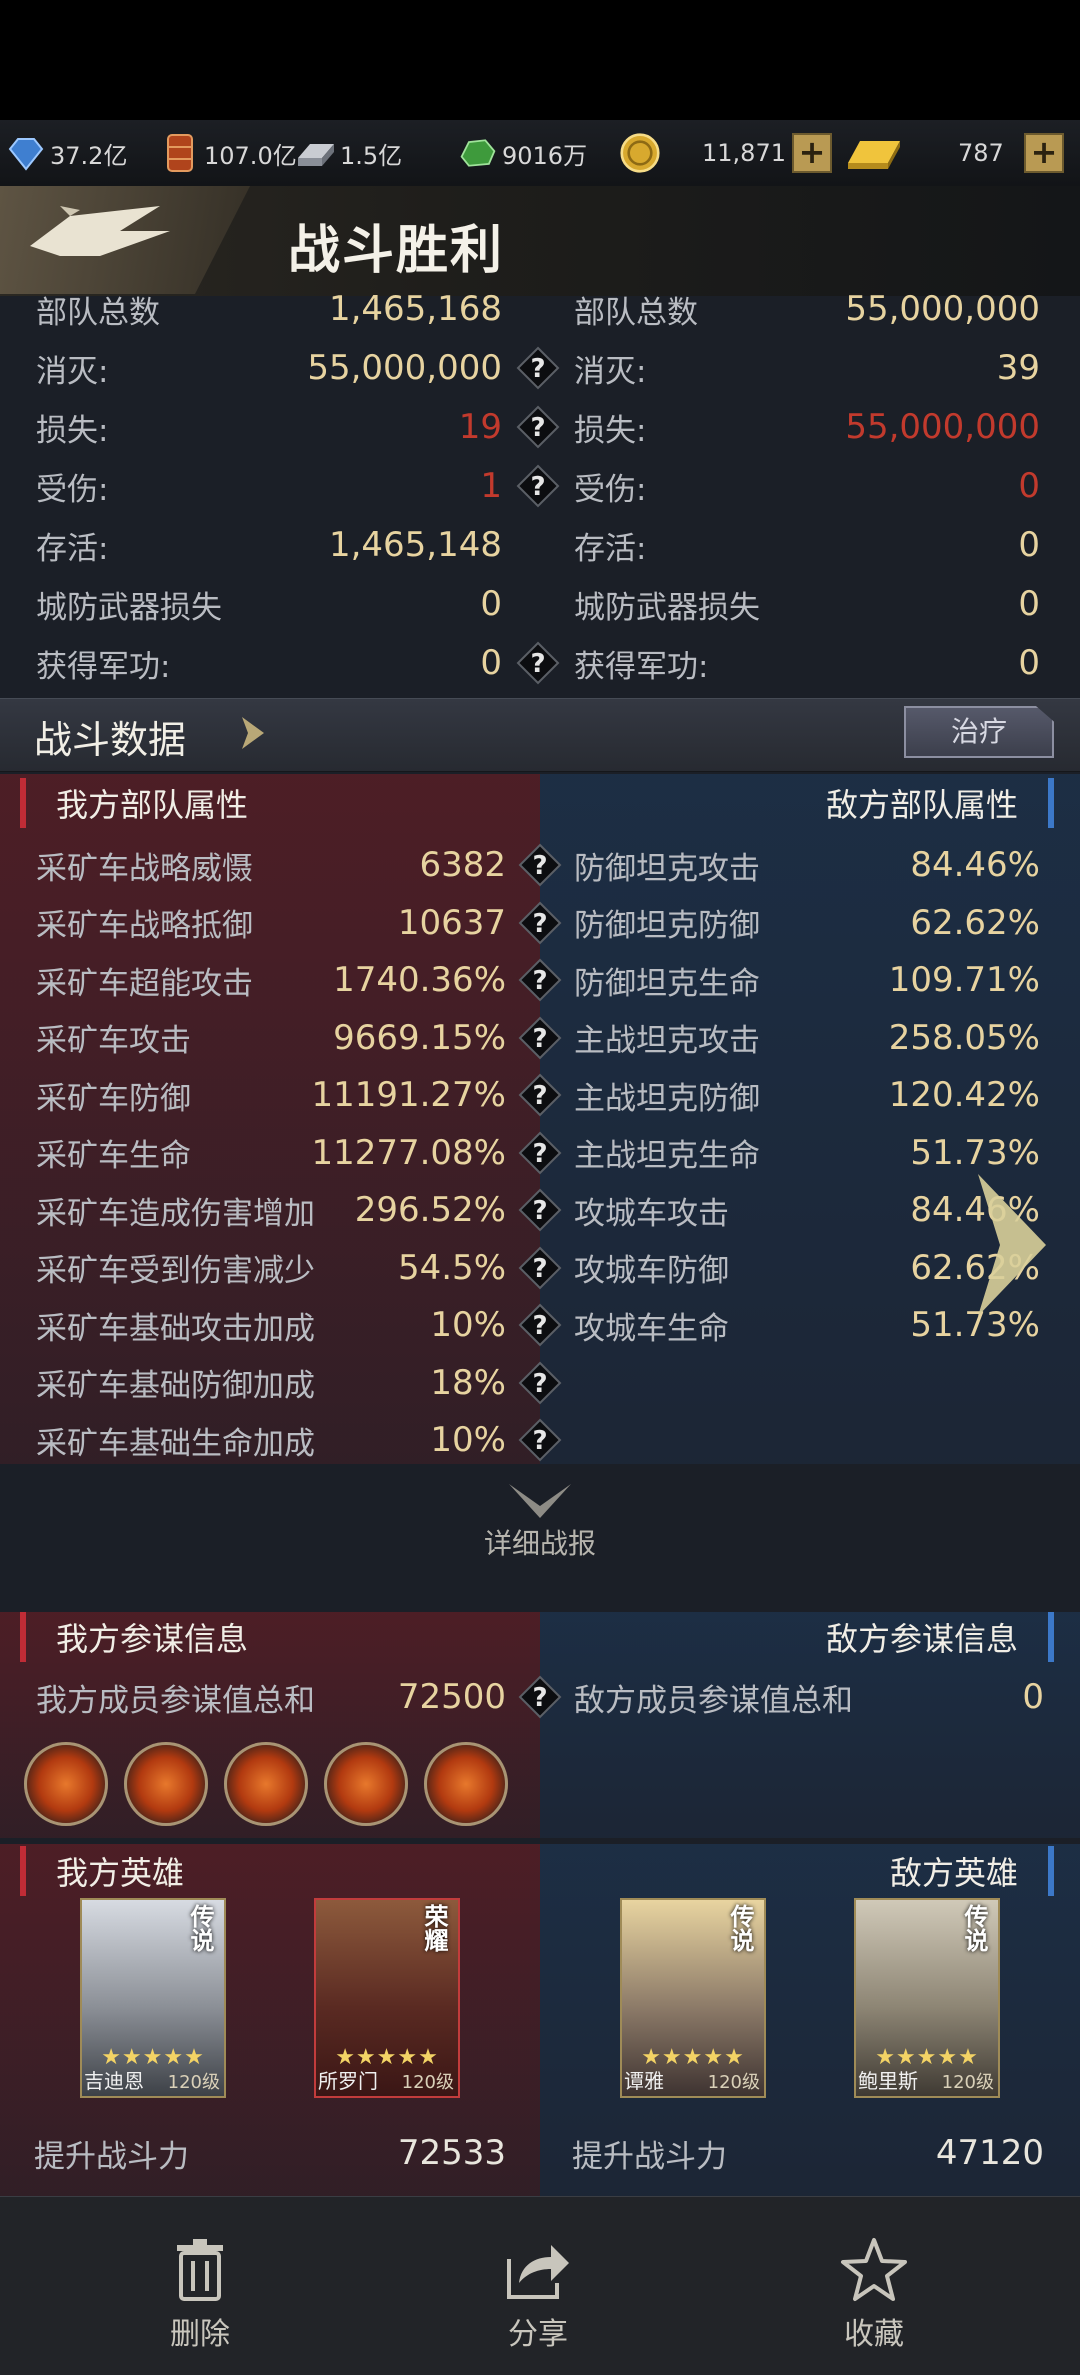  What do you see at coordinates (180, 153) in the screenshot?
I see `oil-barrel-icon` at bounding box center [180, 153].